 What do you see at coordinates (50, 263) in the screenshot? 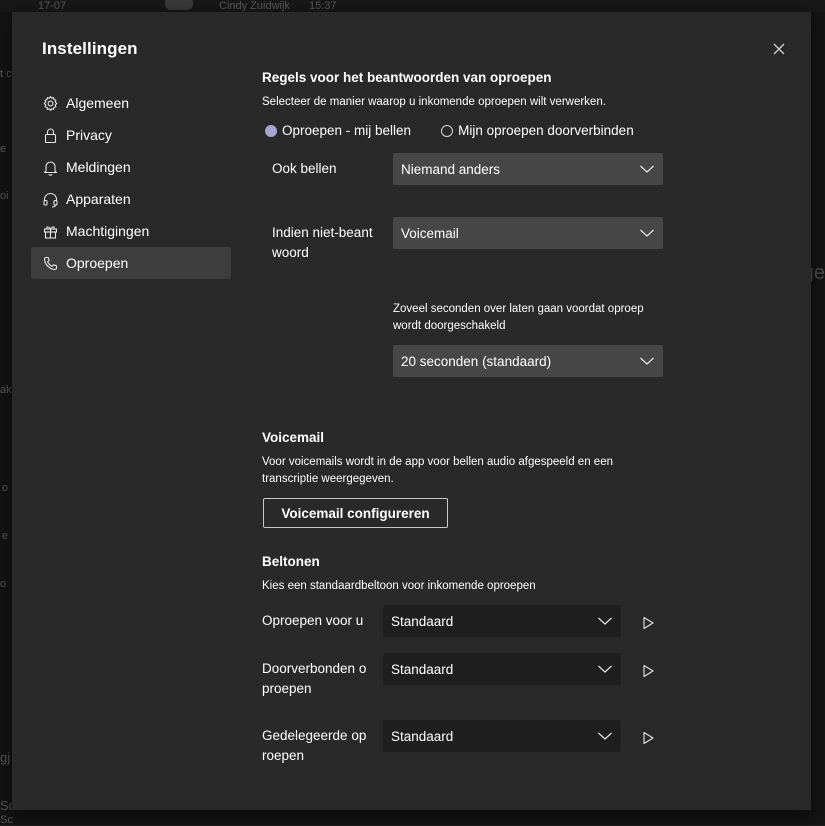
I see `phone-icon` at bounding box center [50, 263].